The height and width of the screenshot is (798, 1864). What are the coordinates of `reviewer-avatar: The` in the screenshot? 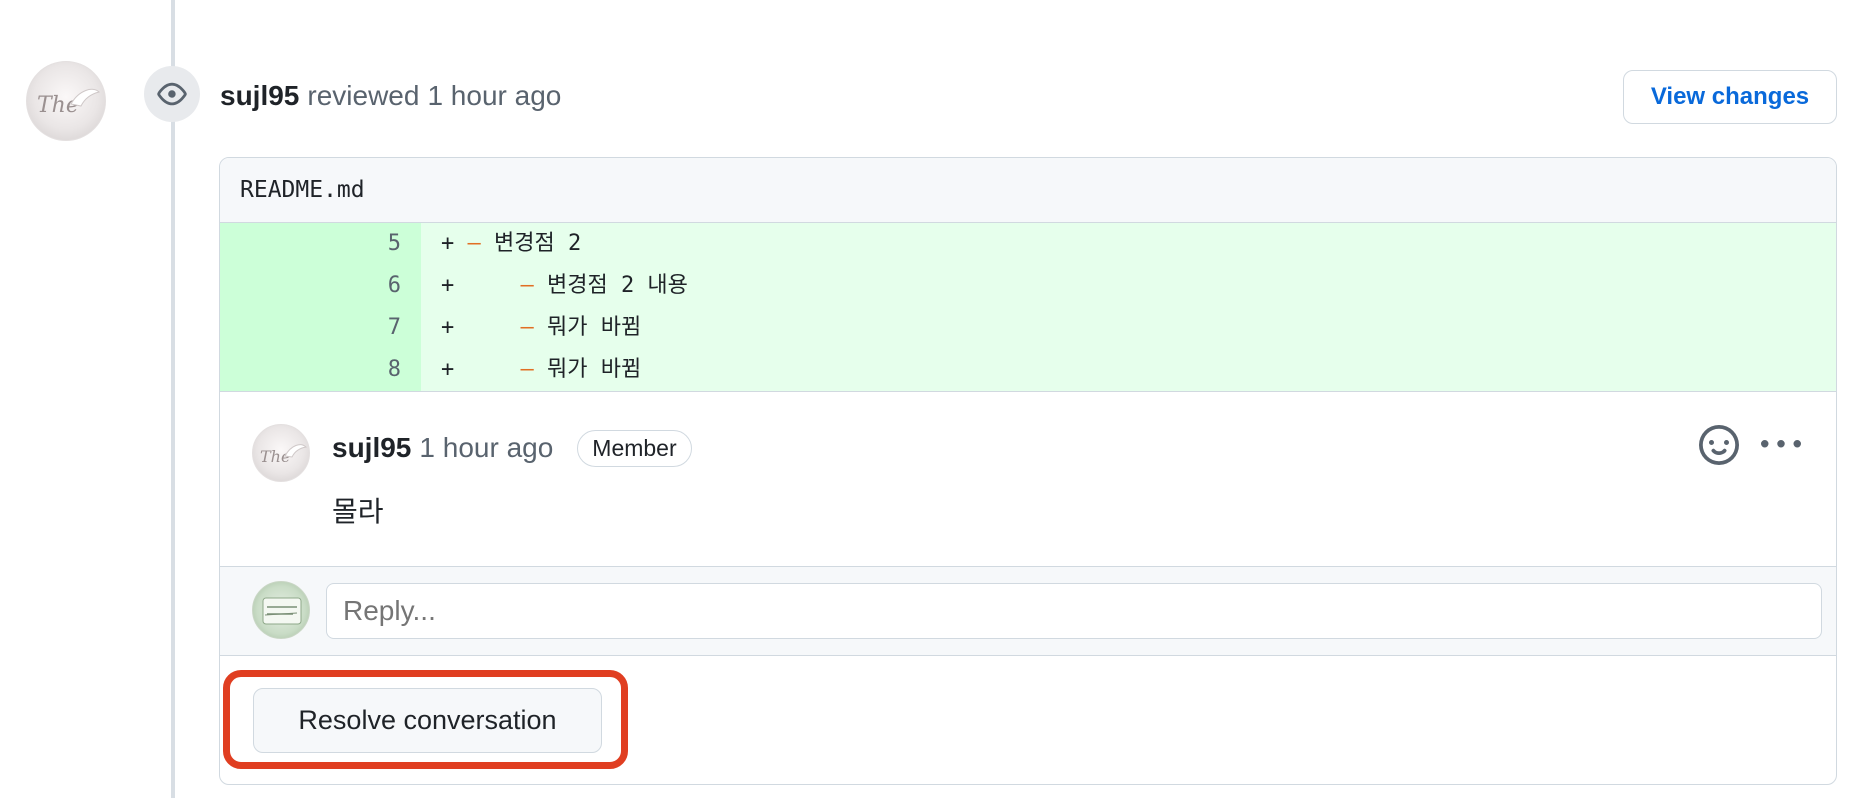 It's located at (66, 101).